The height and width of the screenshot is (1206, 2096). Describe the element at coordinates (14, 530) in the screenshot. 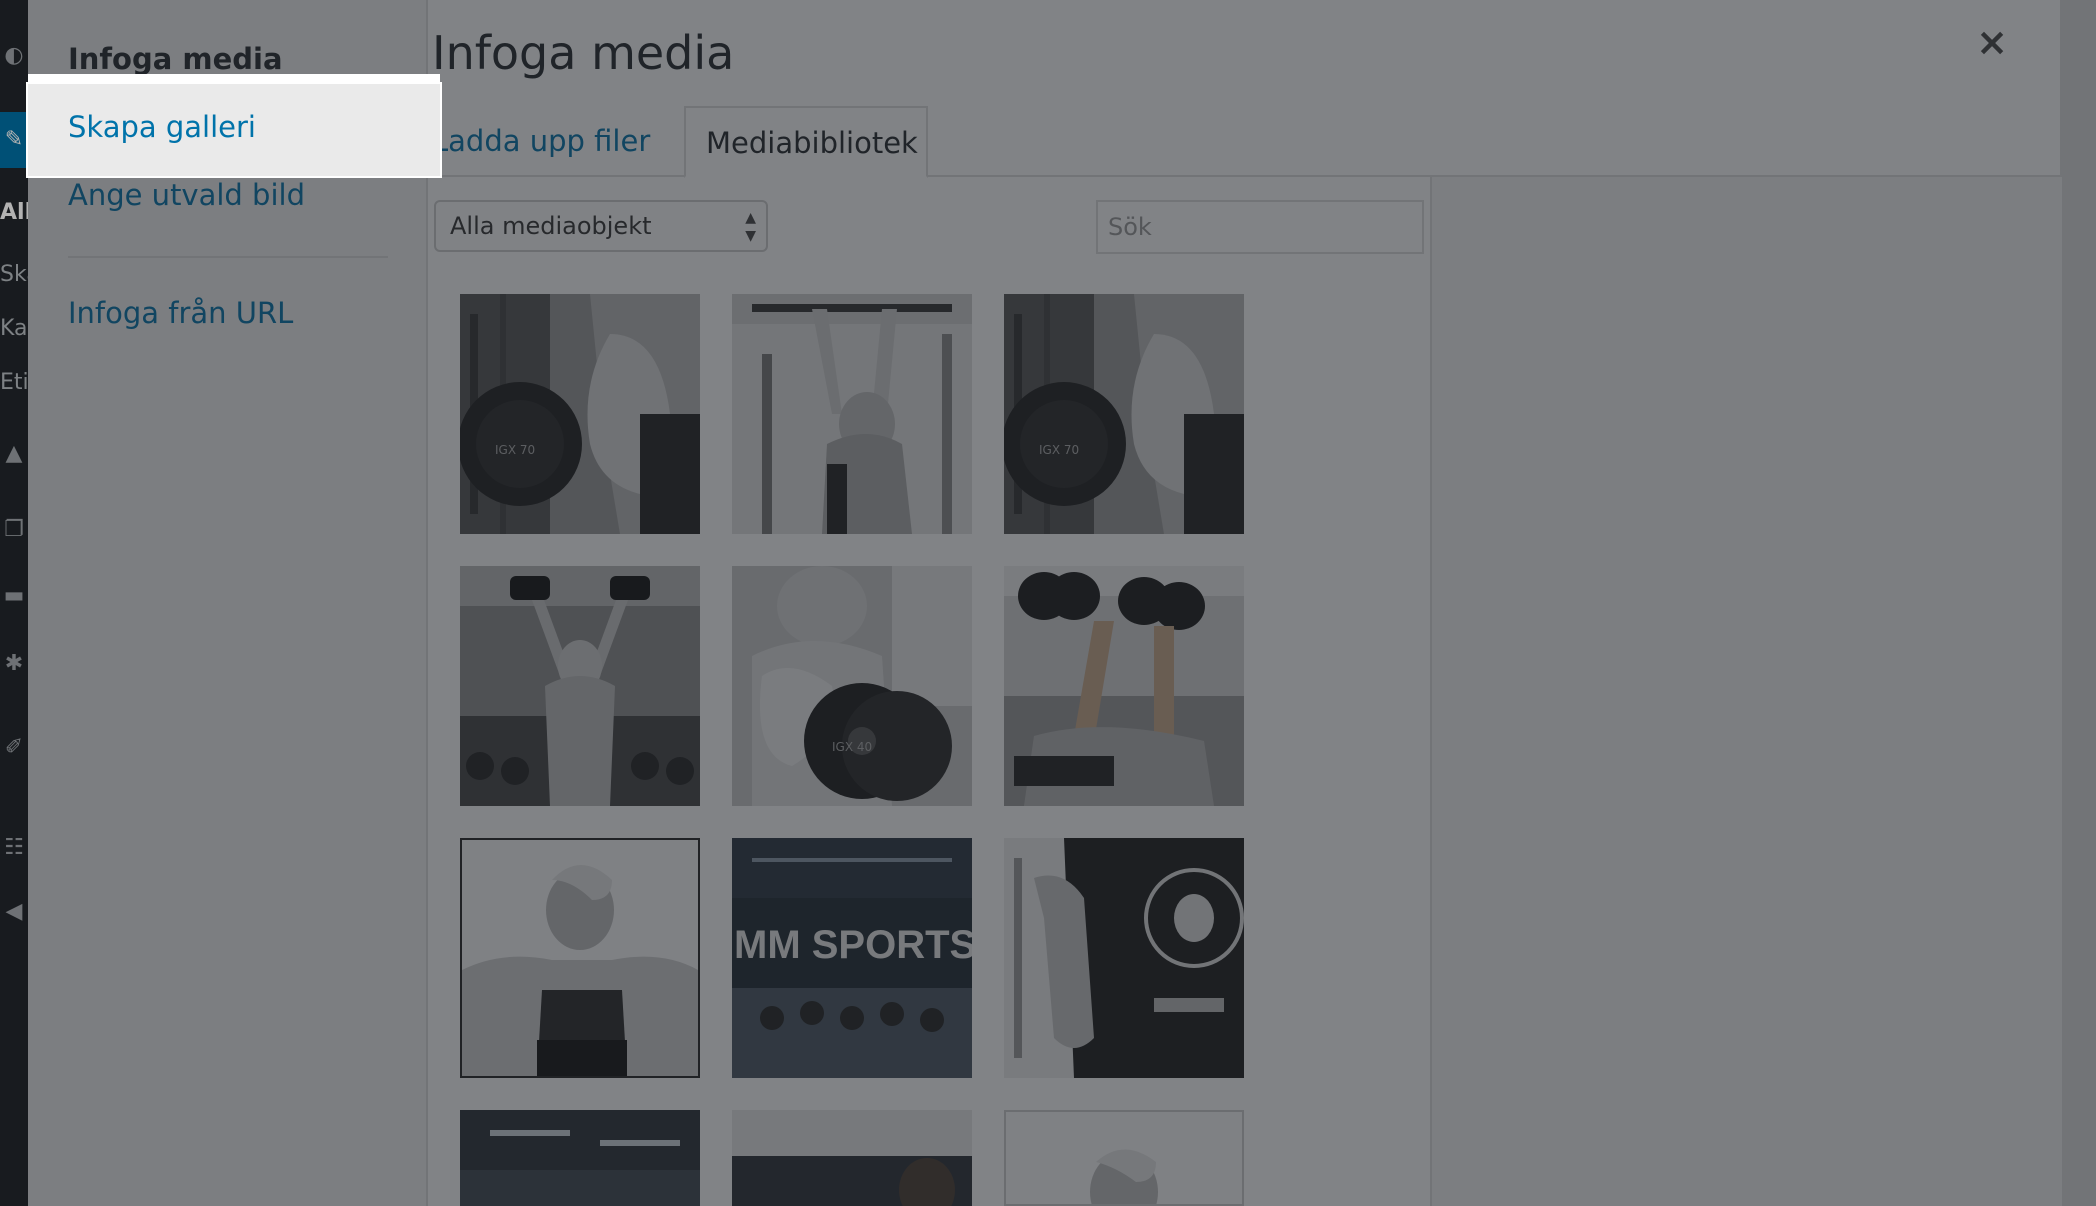

I see `pages-icon: ❐` at that location.